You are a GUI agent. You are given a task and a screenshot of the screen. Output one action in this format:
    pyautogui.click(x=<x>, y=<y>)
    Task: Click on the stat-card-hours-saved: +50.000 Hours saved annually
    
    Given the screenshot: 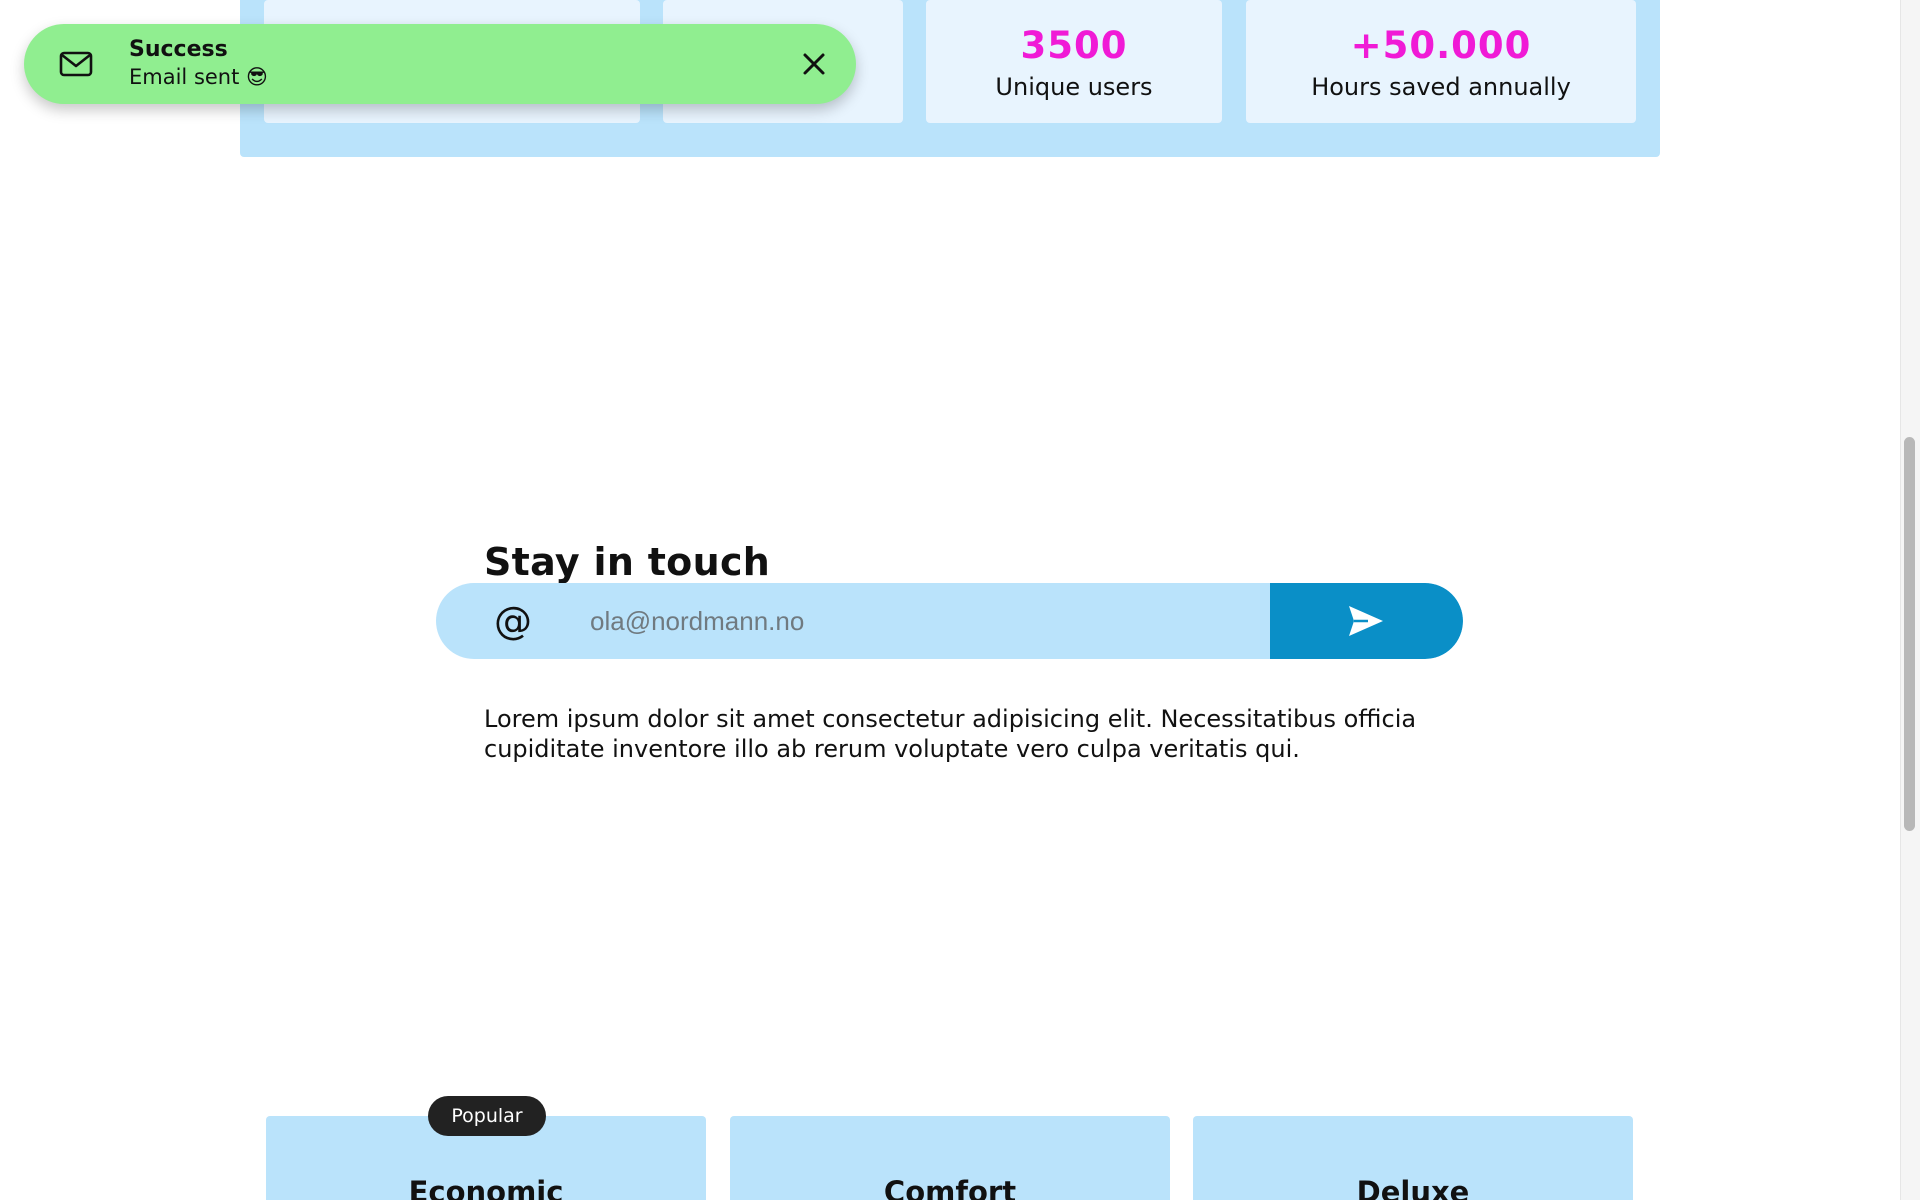 What is the action you would take?
    pyautogui.click(x=1441, y=61)
    